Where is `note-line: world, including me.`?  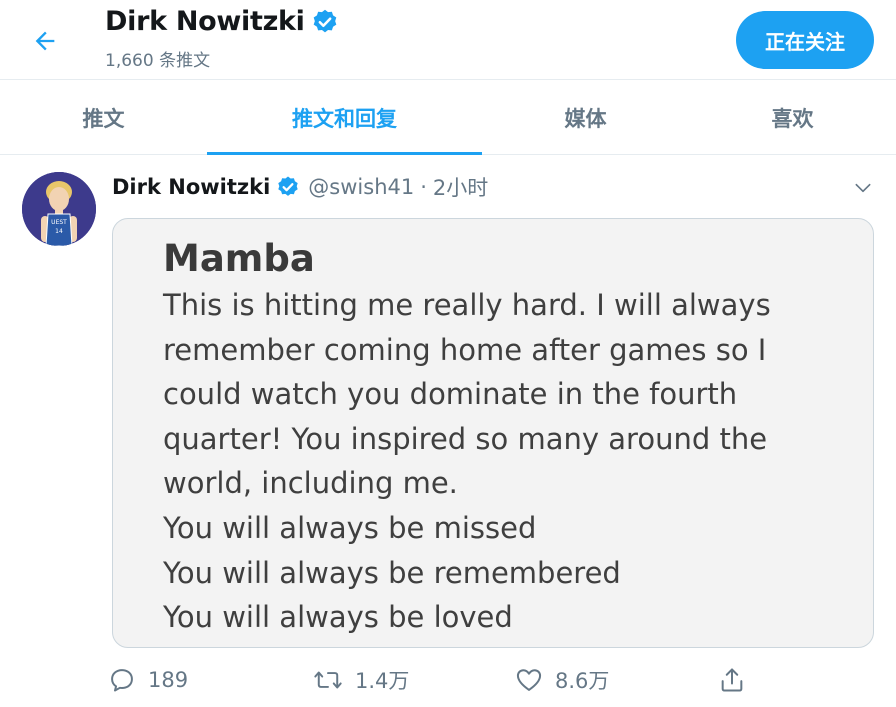 note-line: world, including me. is located at coordinates (310, 483).